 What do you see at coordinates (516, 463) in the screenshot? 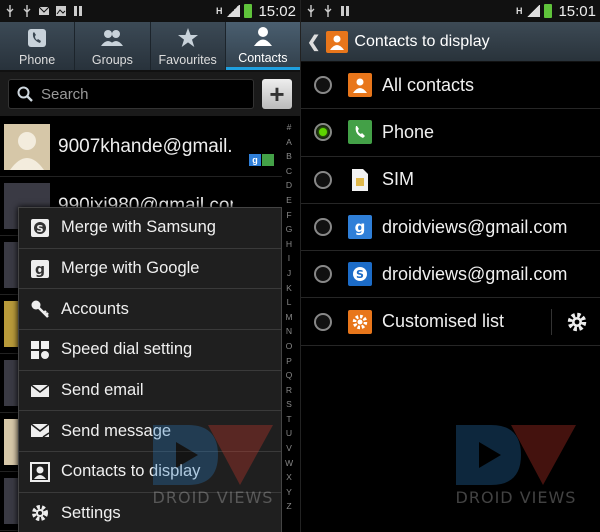
I see `watermark-logo: DROID VIEWS` at bounding box center [516, 463].